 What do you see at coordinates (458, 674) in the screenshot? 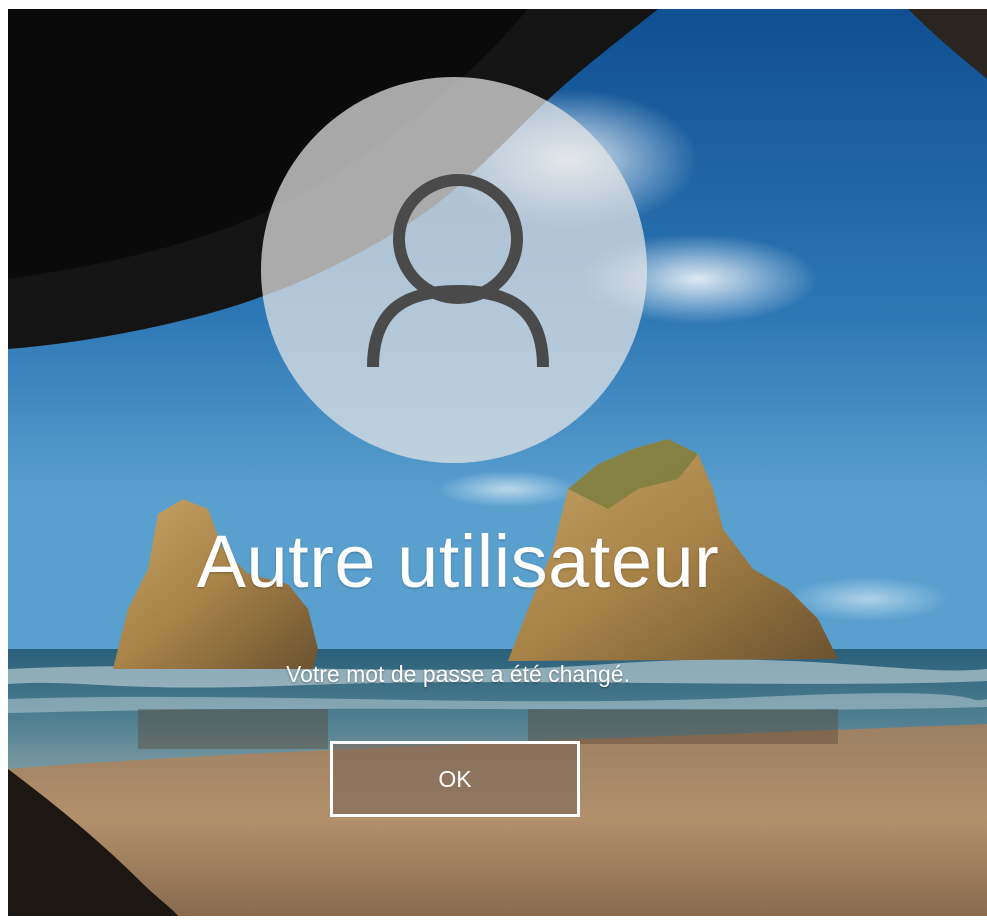
I see `status-message: Votre mot de passe a été changé.` at bounding box center [458, 674].